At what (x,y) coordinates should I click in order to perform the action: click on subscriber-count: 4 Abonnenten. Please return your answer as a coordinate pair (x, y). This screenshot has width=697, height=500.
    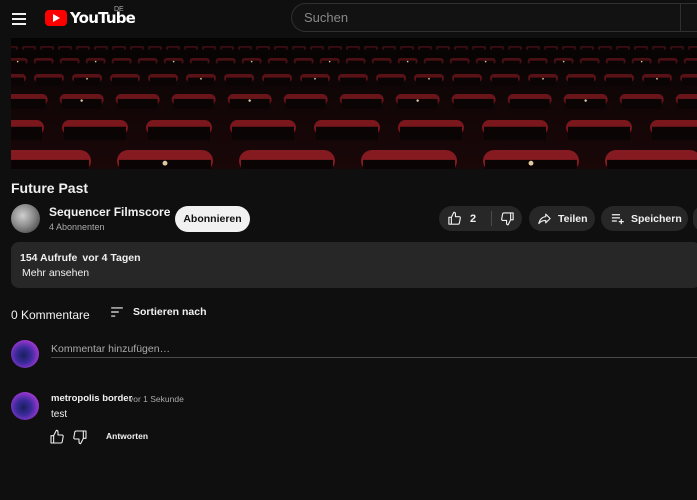
    Looking at the image, I should click on (77, 227).